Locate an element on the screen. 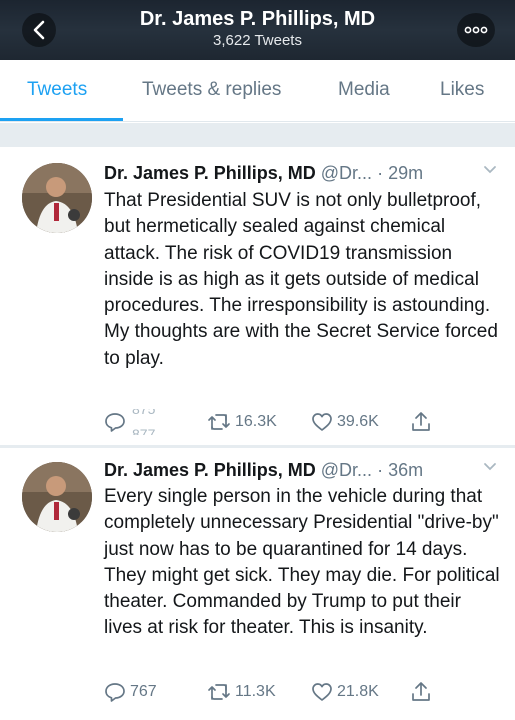 The height and width of the screenshot is (720, 515). like-button: 21.8K is located at coordinates (345, 692).